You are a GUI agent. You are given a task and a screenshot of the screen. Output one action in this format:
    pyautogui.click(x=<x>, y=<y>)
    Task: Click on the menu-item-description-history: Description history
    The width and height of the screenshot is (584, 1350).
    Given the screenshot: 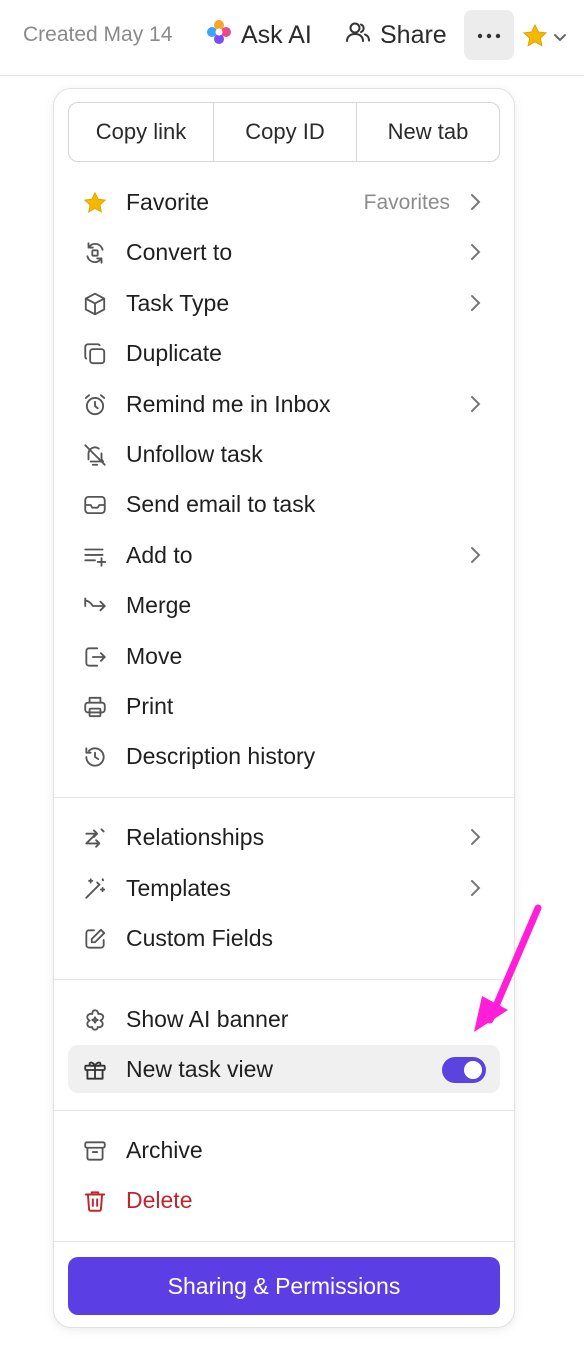 What is the action you would take?
    pyautogui.click(x=284, y=756)
    